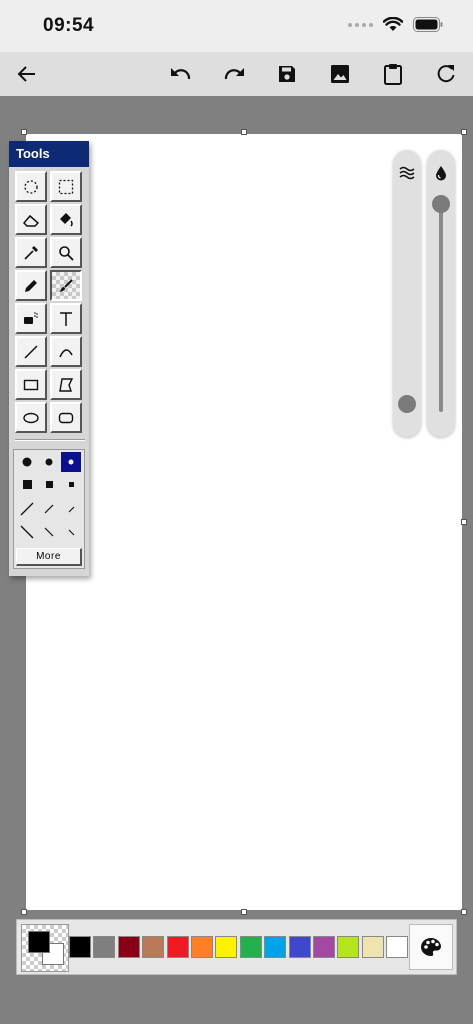 This screenshot has width=473, height=1024. Describe the element at coordinates (27, 484) in the screenshot. I see `brush-option-large-square` at that location.